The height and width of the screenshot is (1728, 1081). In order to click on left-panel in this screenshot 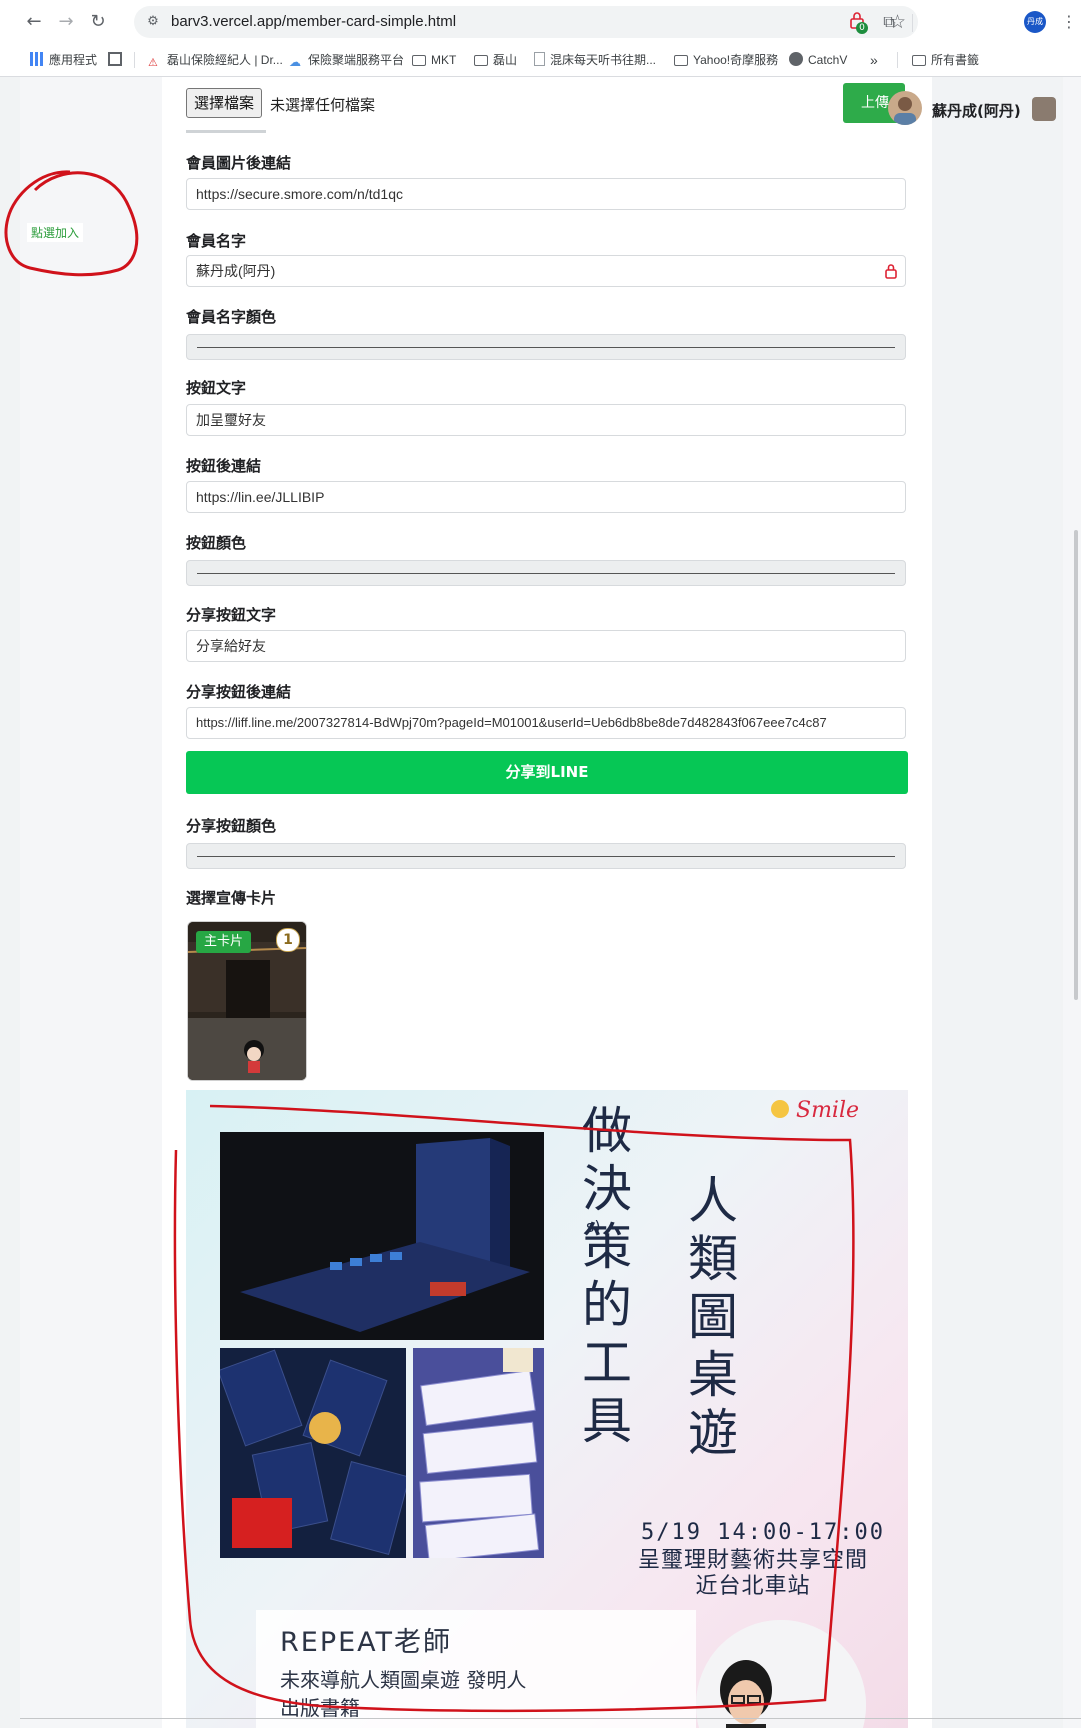, I will do `click(91, 902)`.